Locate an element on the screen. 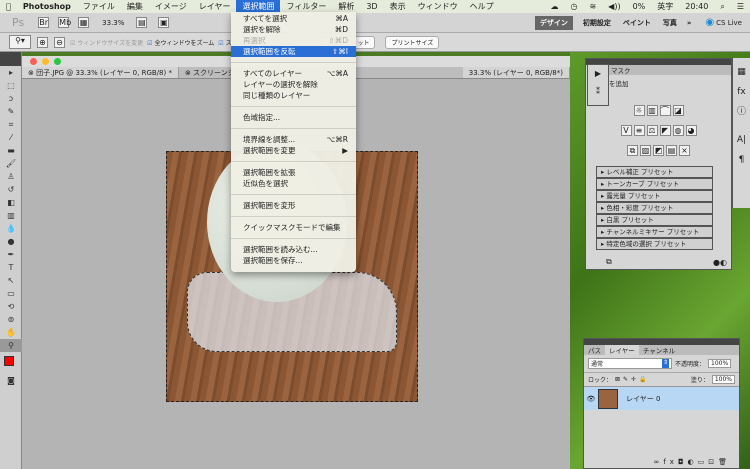 The height and width of the screenshot is (469, 750). preset-curves: ▸ トーンカーブ プリセット is located at coordinates (654, 184).